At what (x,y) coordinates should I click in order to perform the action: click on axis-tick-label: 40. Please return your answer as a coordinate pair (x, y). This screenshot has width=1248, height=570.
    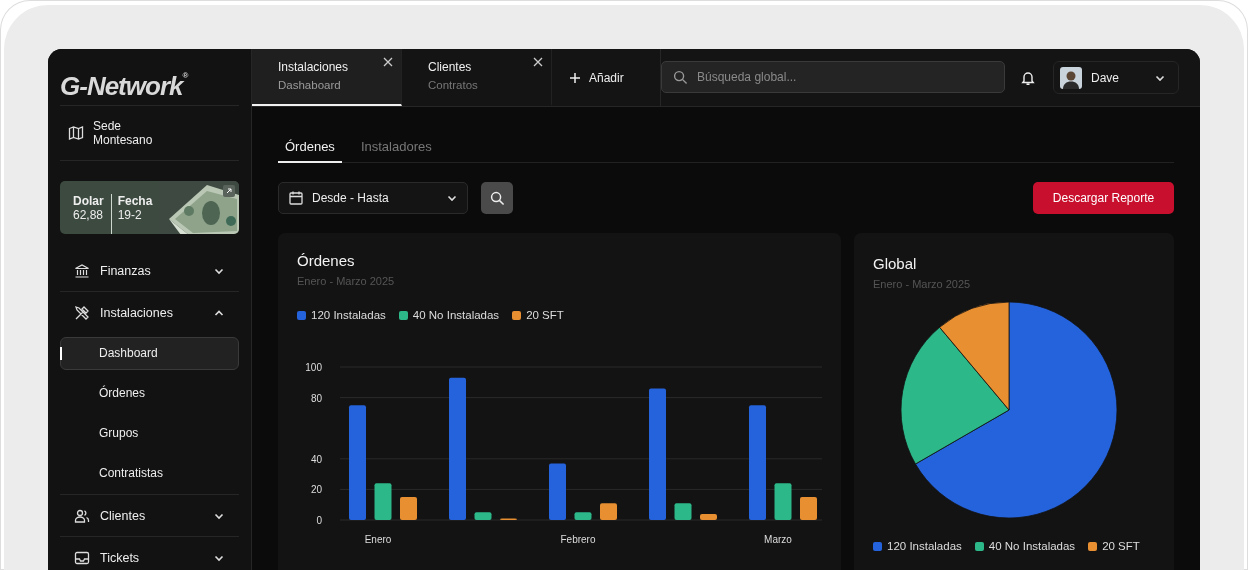
    Looking at the image, I should click on (316, 459).